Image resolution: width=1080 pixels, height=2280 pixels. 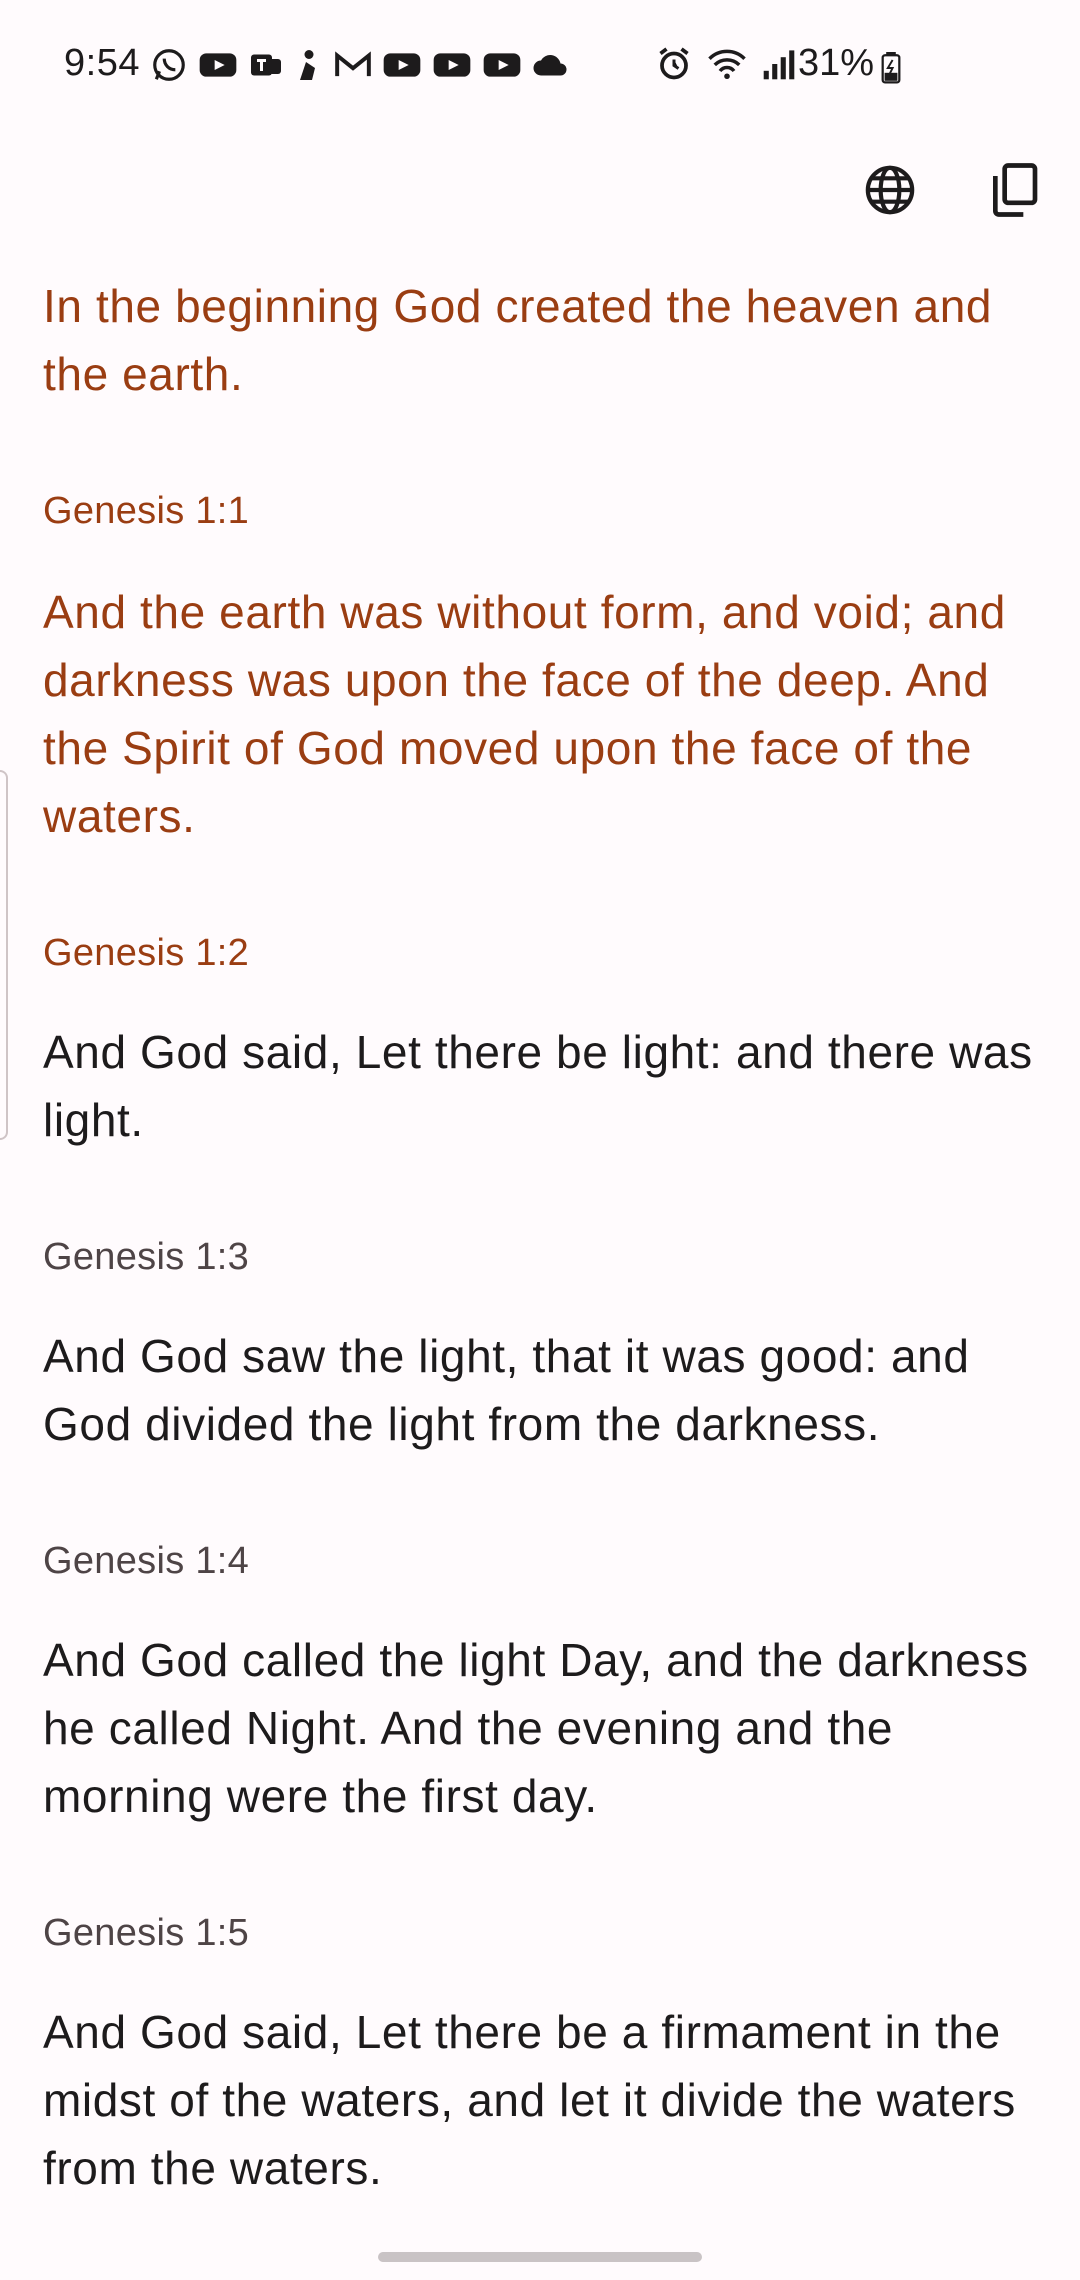 I want to click on wifi-icon, so click(x=727, y=64).